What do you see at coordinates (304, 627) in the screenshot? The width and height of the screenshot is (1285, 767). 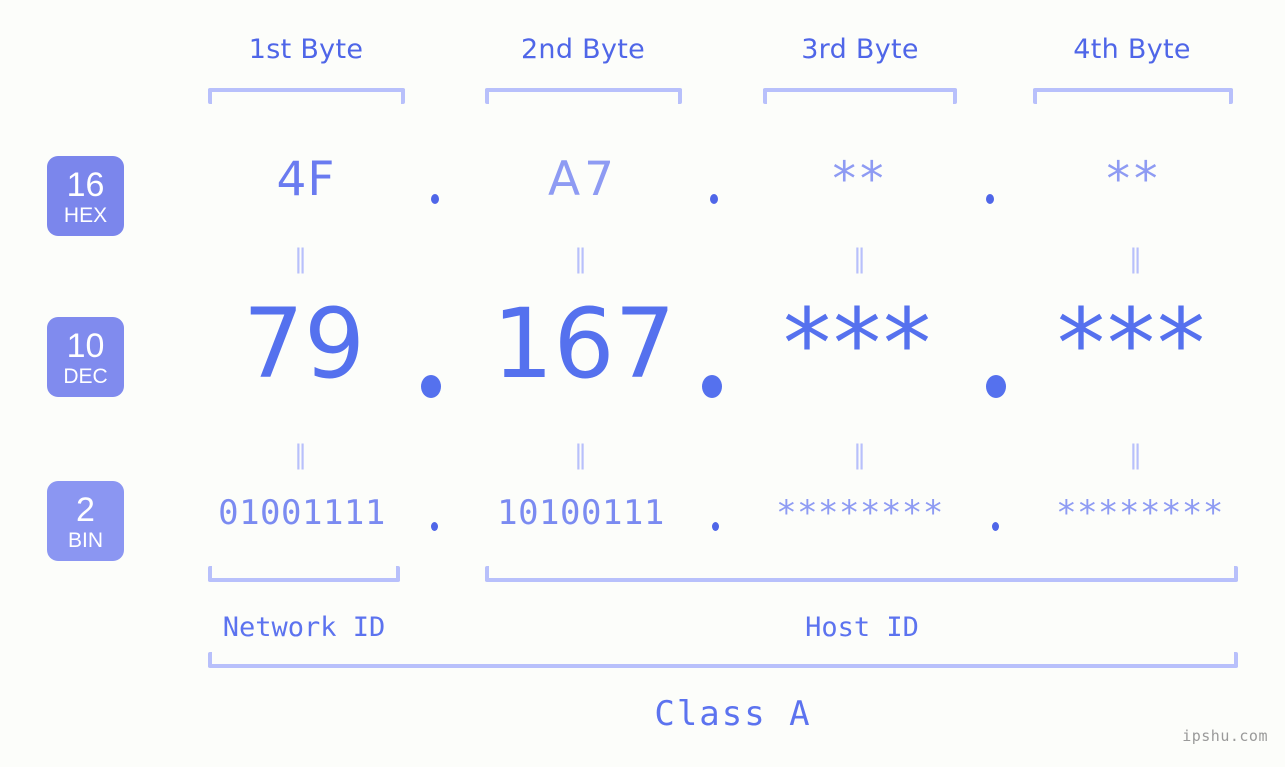 I see `network-id-label: Network ID` at bounding box center [304, 627].